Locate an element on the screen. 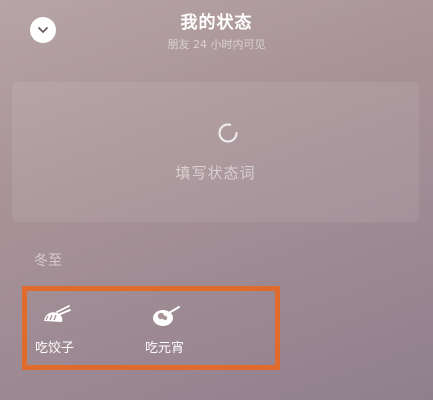 The image size is (433, 400). page-subtitle: 朋友 24 小时内可见 is located at coordinates (216, 44).